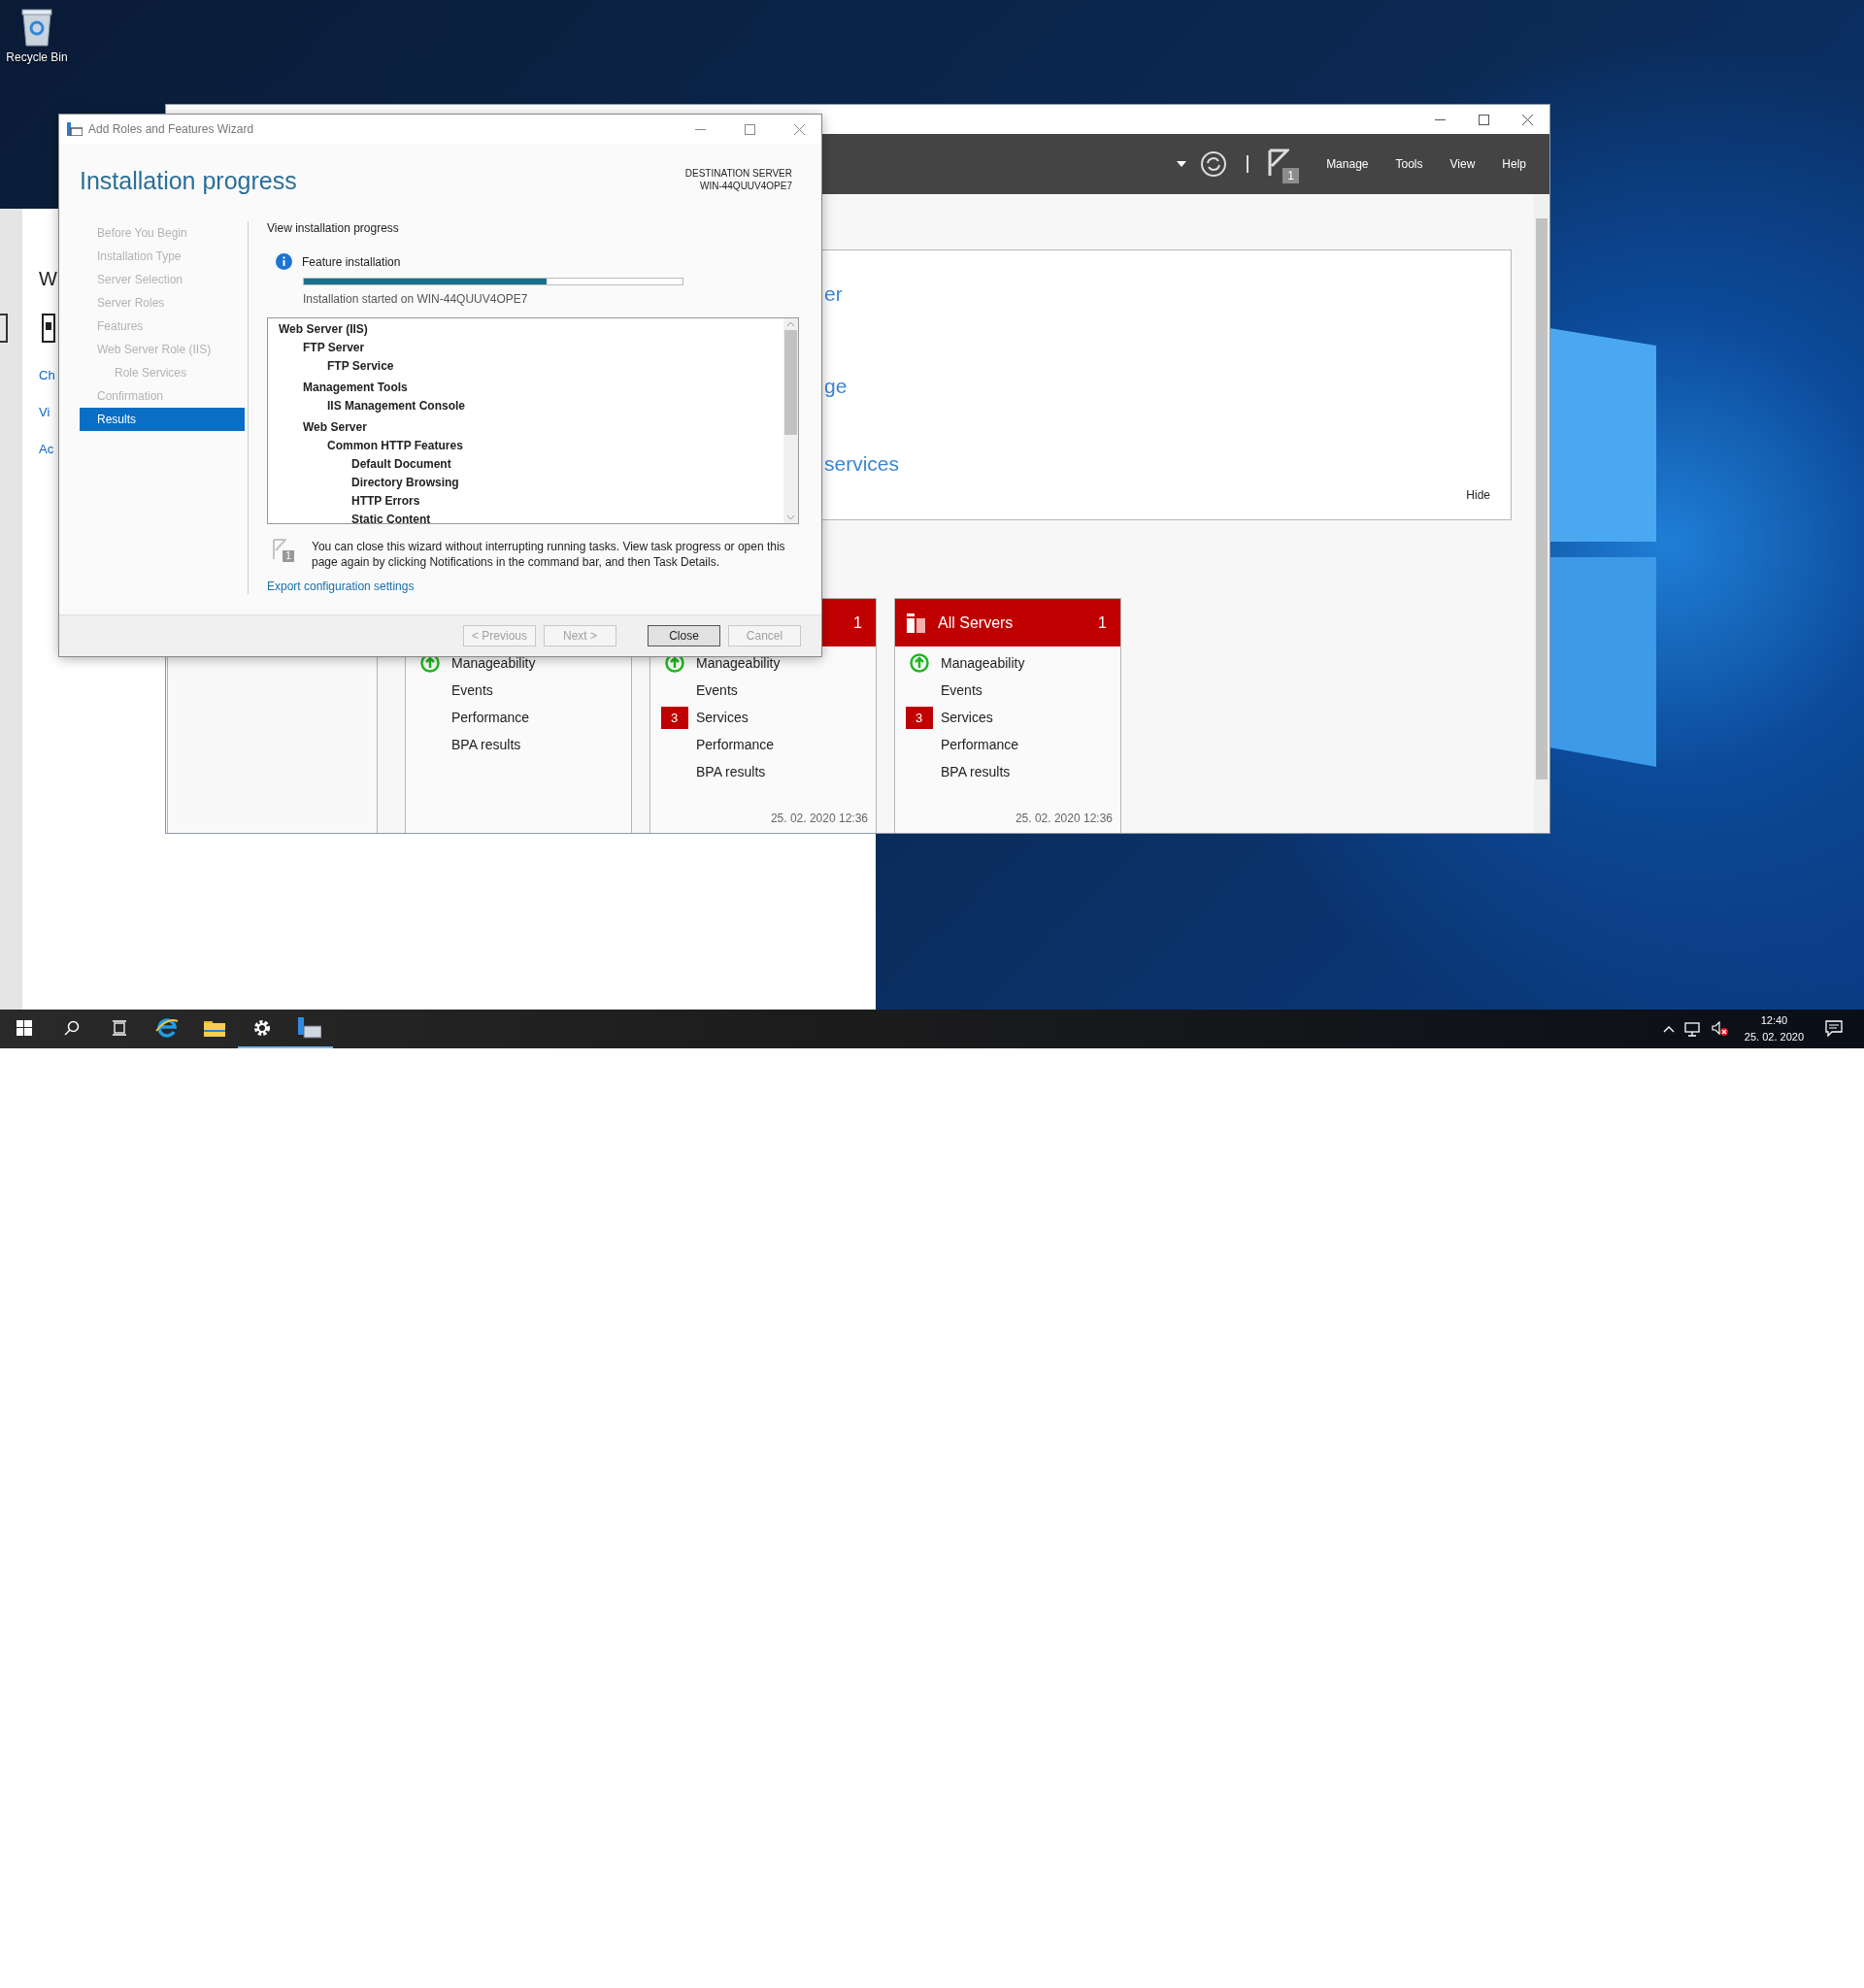 The width and height of the screenshot is (1864, 1988). I want to click on welcome-link: Vi, so click(44, 412).